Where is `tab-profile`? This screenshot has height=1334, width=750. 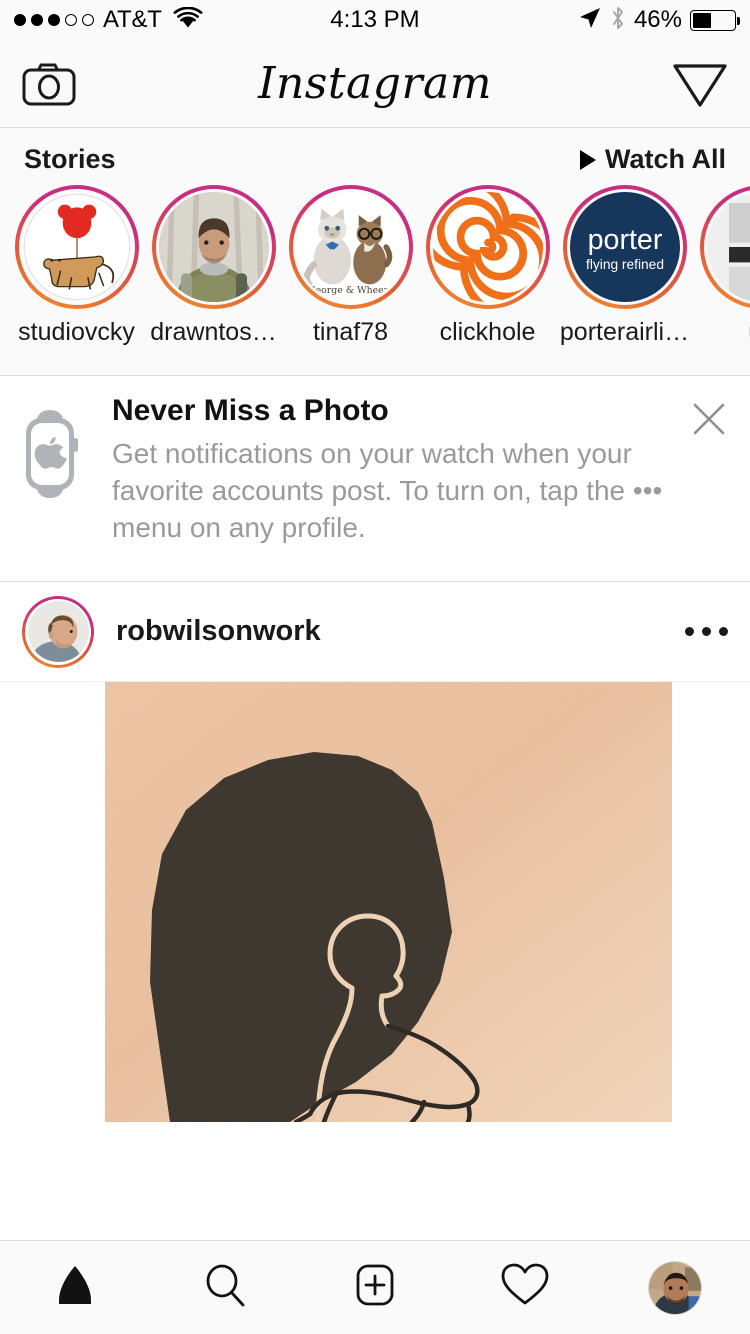
tab-profile is located at coordinates (675, 1287).